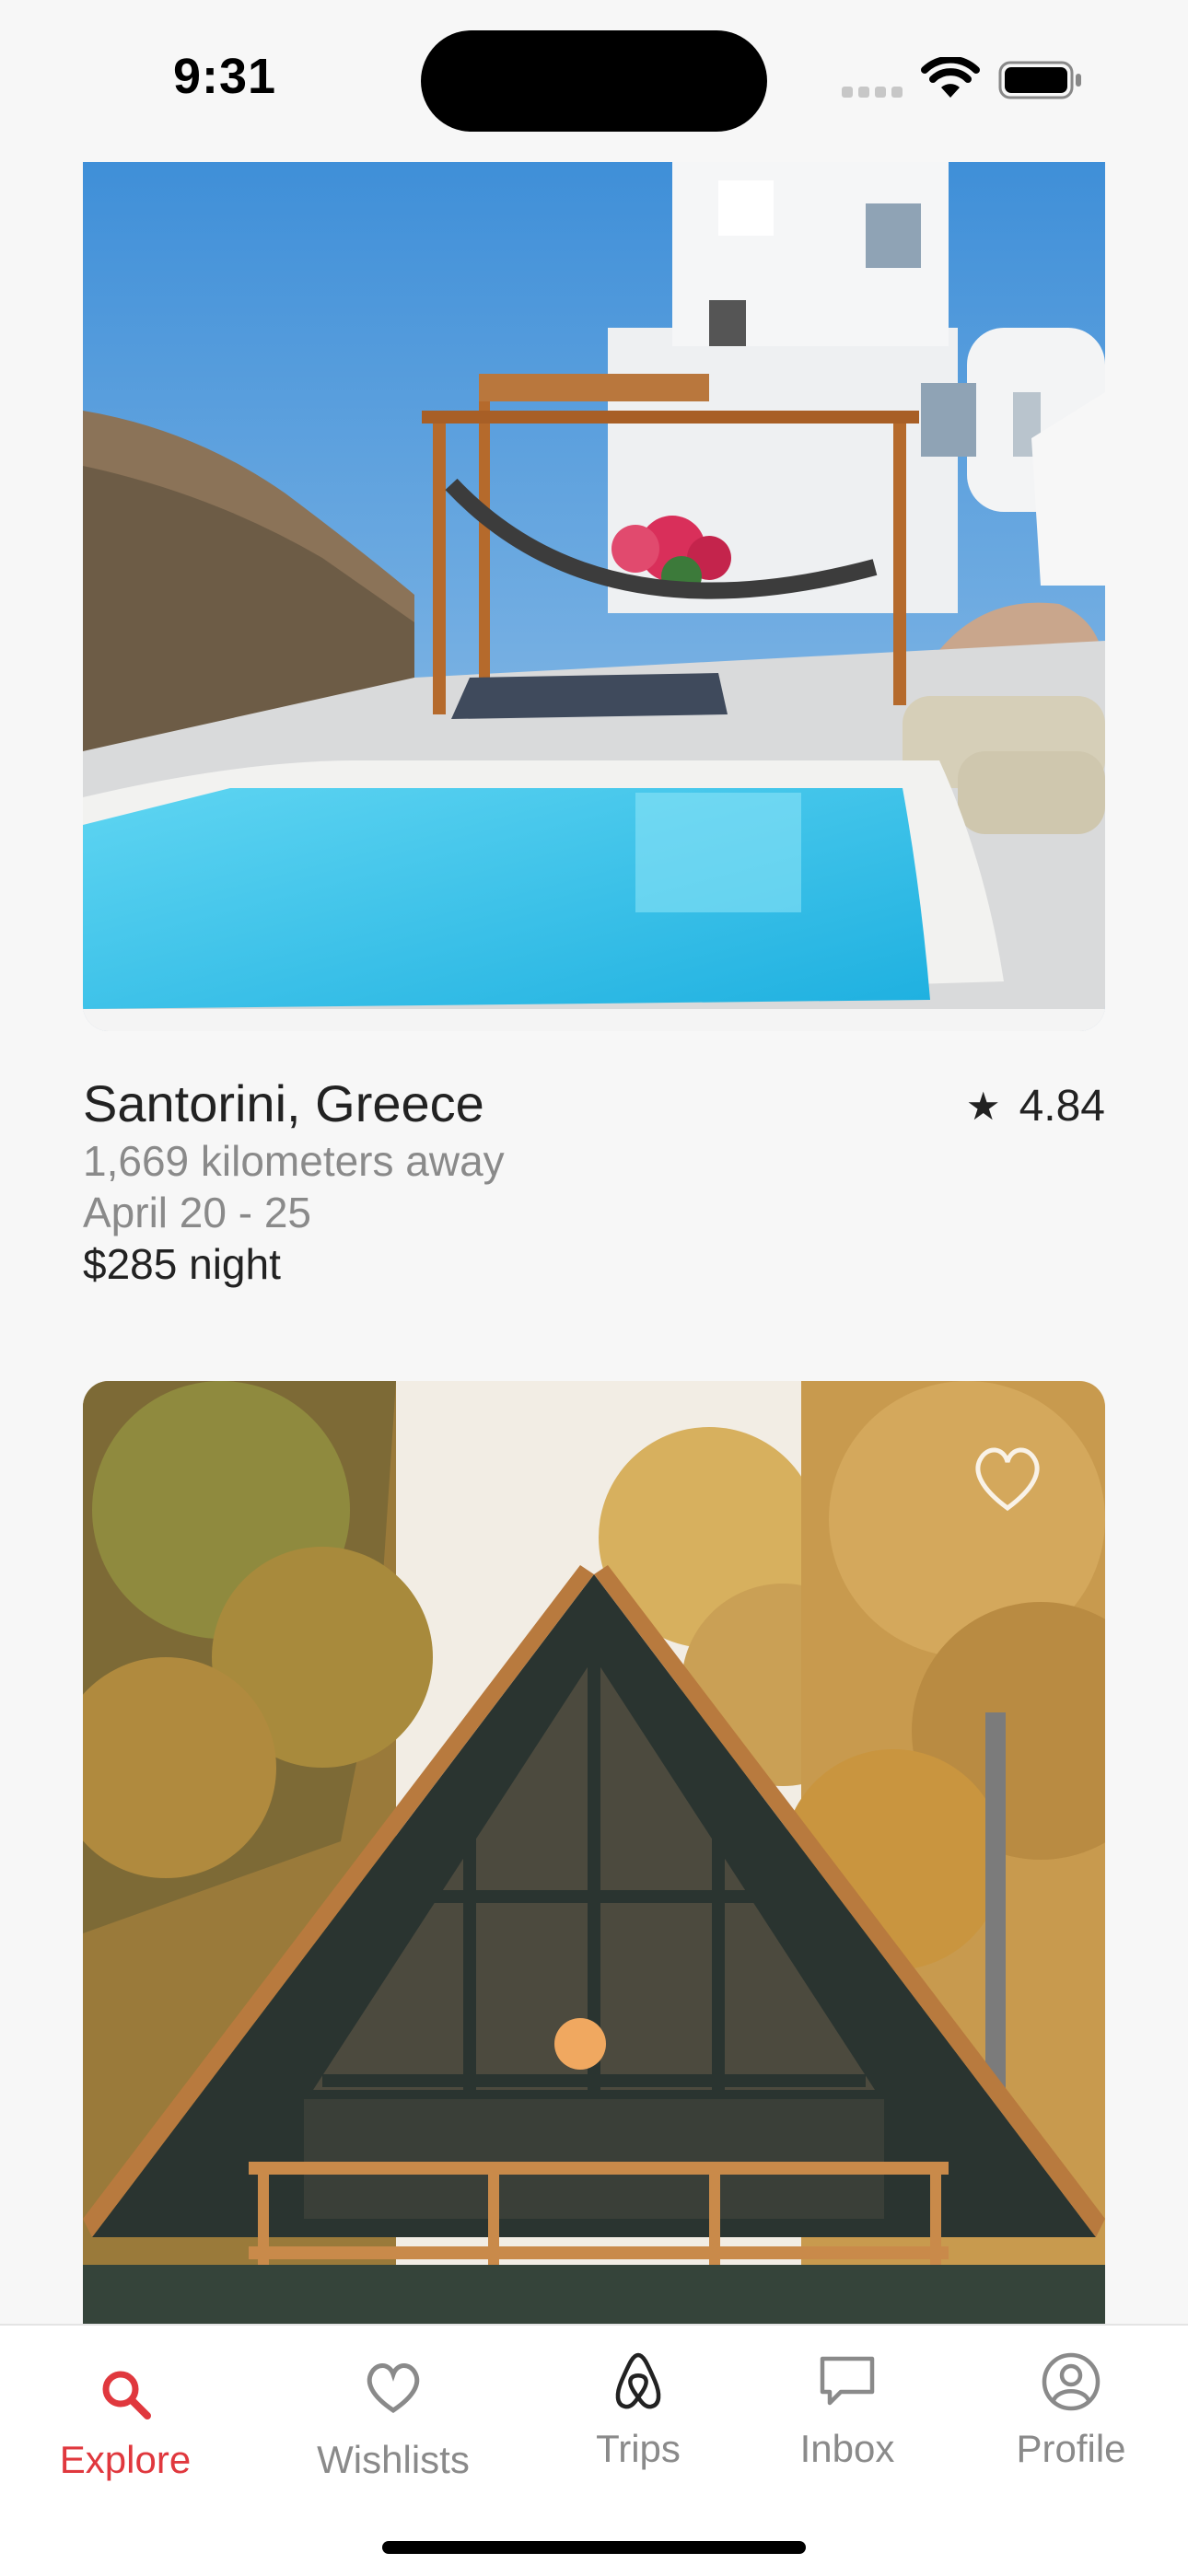 Image resolution: width=1188 pixels, height=2576 pixels. I want to click on tab-label: Inbox, so click(847, 2448).